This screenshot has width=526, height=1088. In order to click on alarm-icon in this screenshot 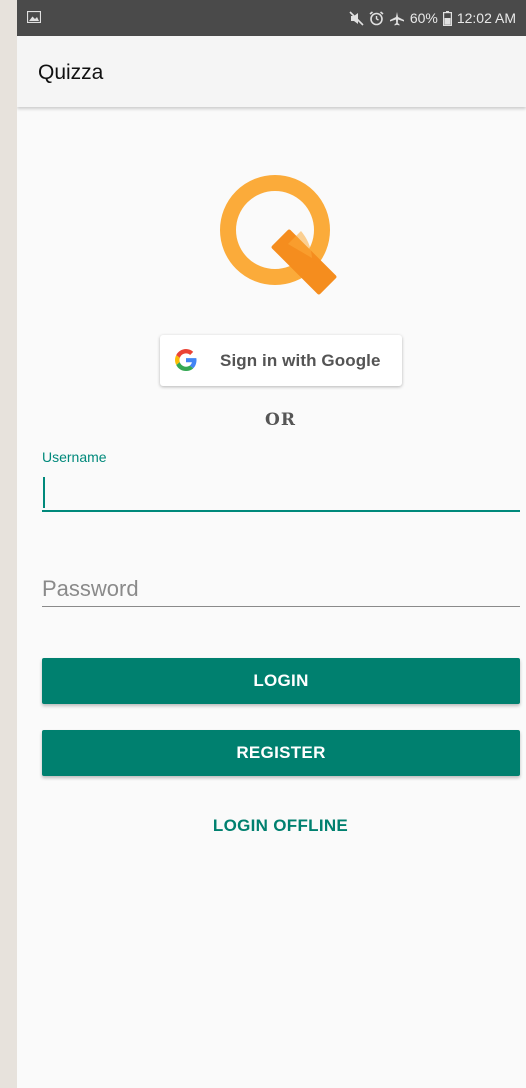, I will do `click(376, 17)`.